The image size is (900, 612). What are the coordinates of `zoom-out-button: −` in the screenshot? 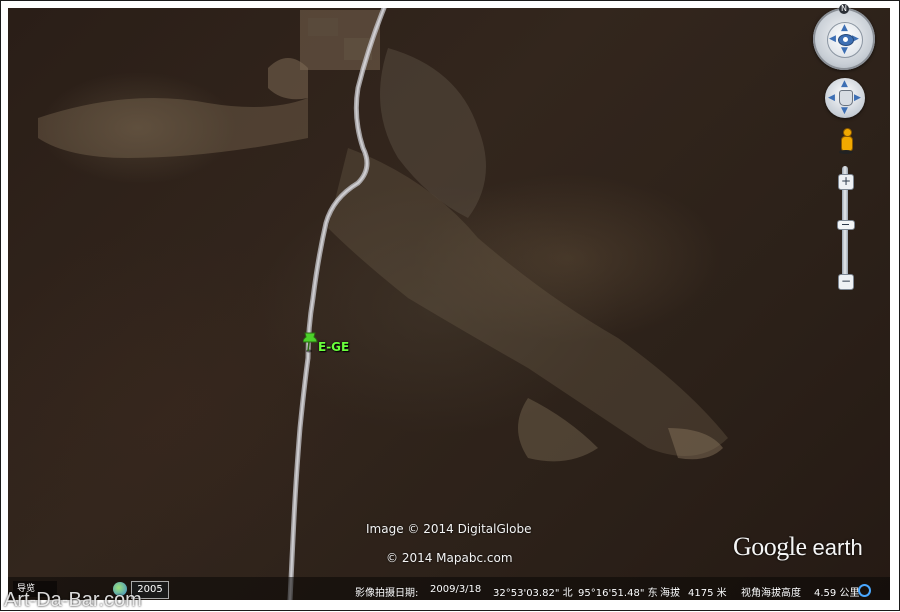 It's located at (846, 282).